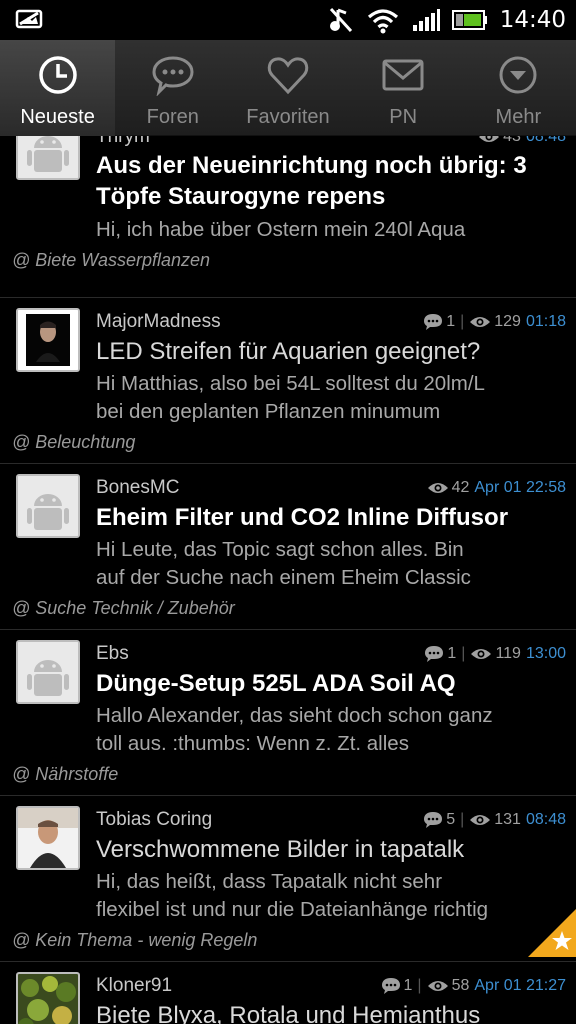 Image resolution: width=576 pixels, height=1024 pixels. What do you see at coordinates (341, 20) in the screenshot?
I see `mute-icon` at bounding box center [341, 20].